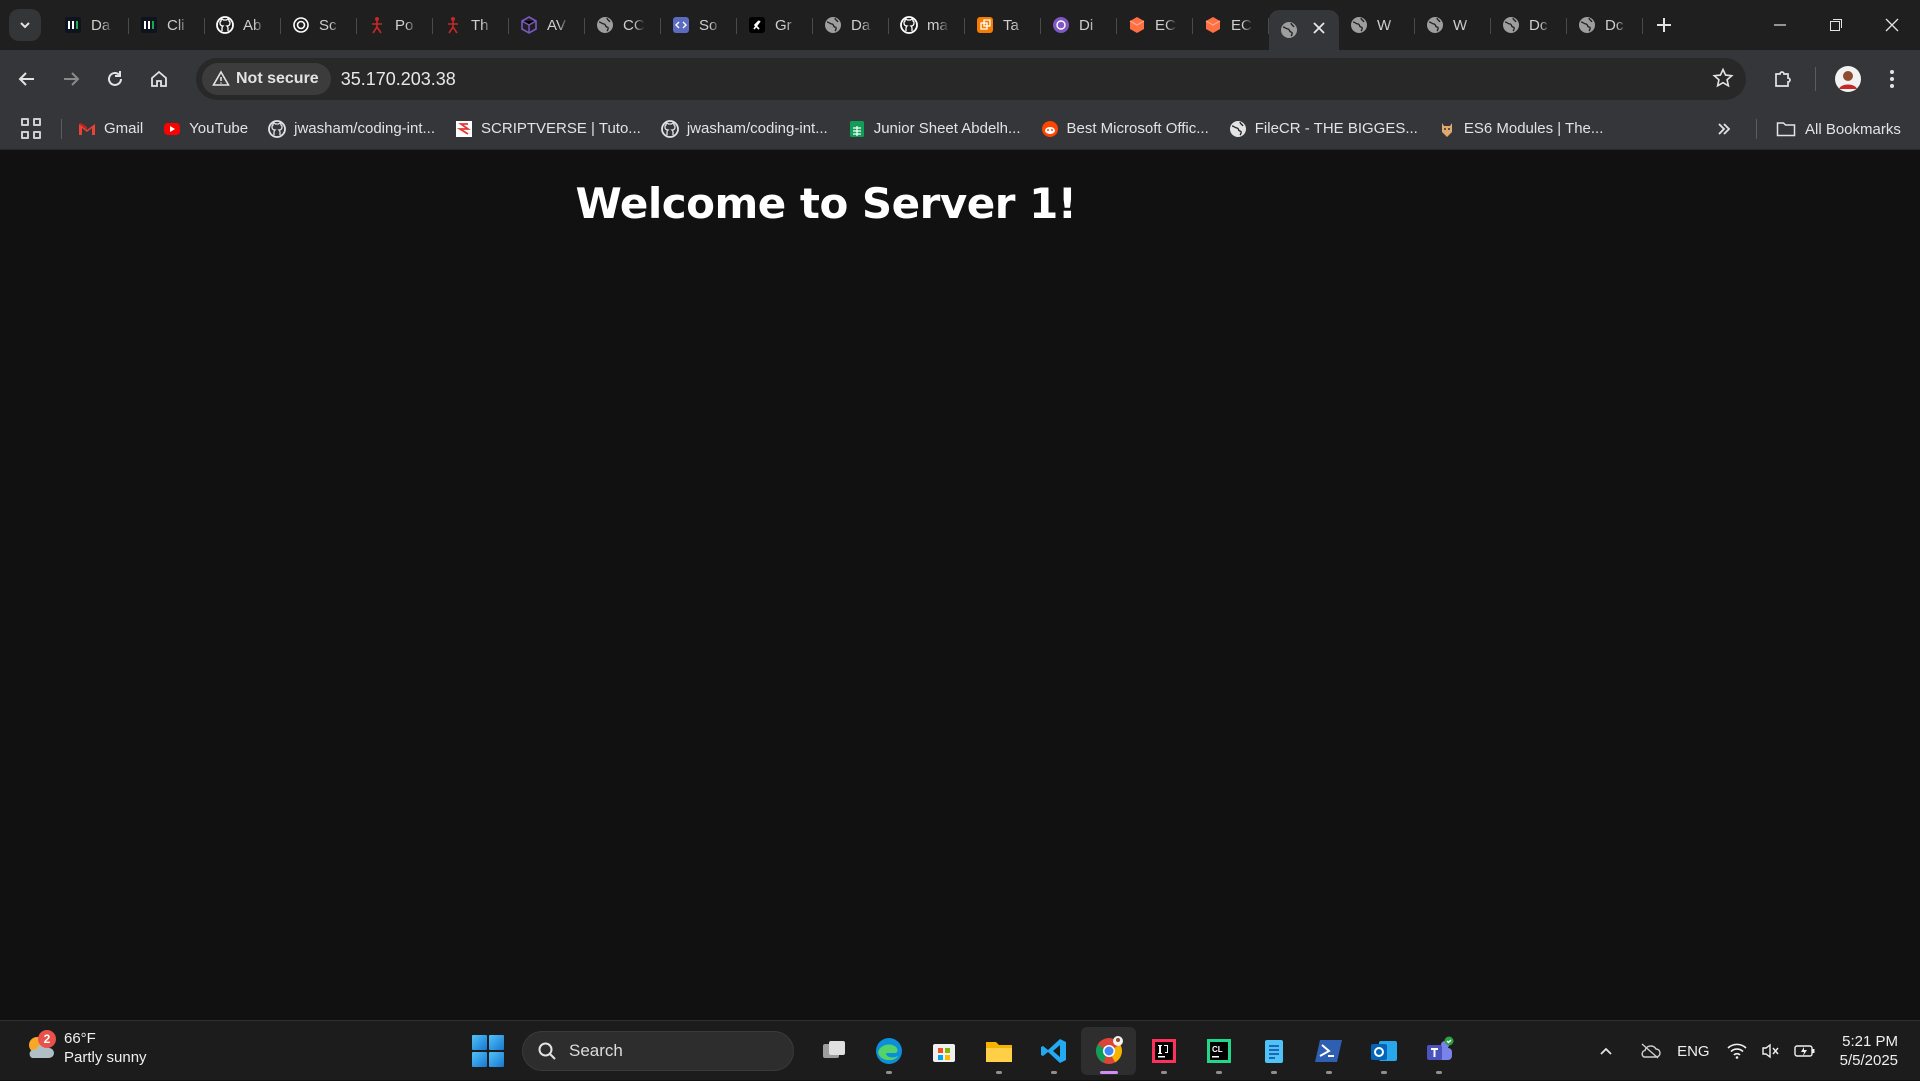  Describe the element at coordinates (1664, 25) in the screenshot. I see `new-tab-button` at that location.